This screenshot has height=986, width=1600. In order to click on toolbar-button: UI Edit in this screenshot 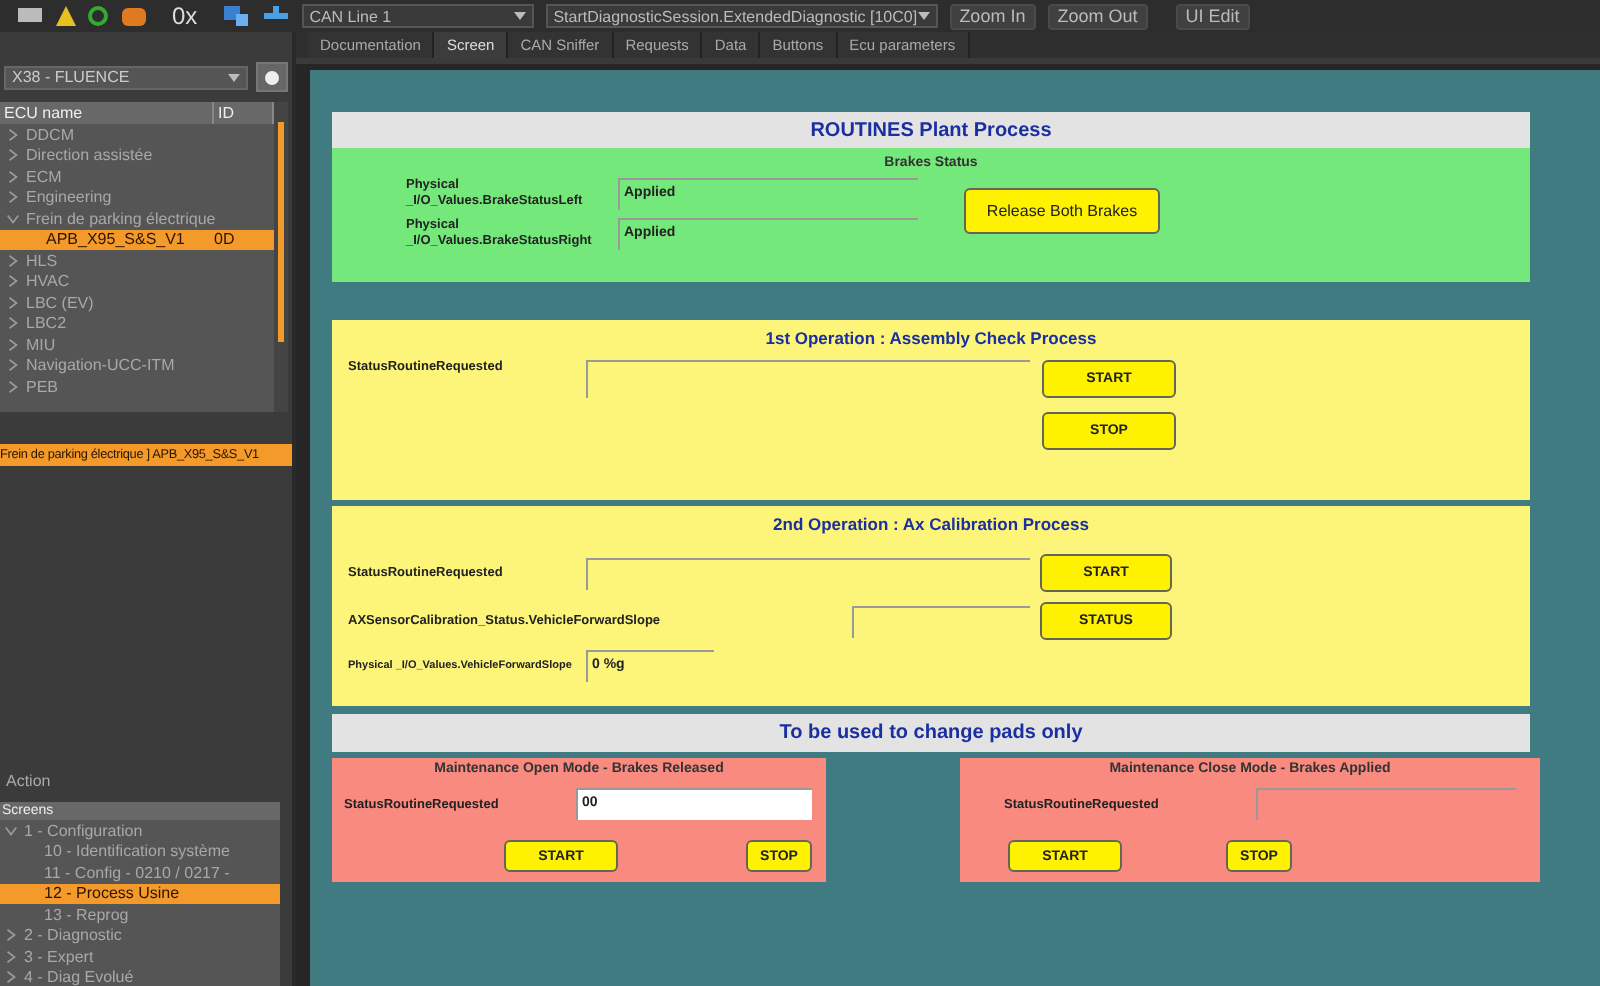, I will do `click(1212, 16)`.